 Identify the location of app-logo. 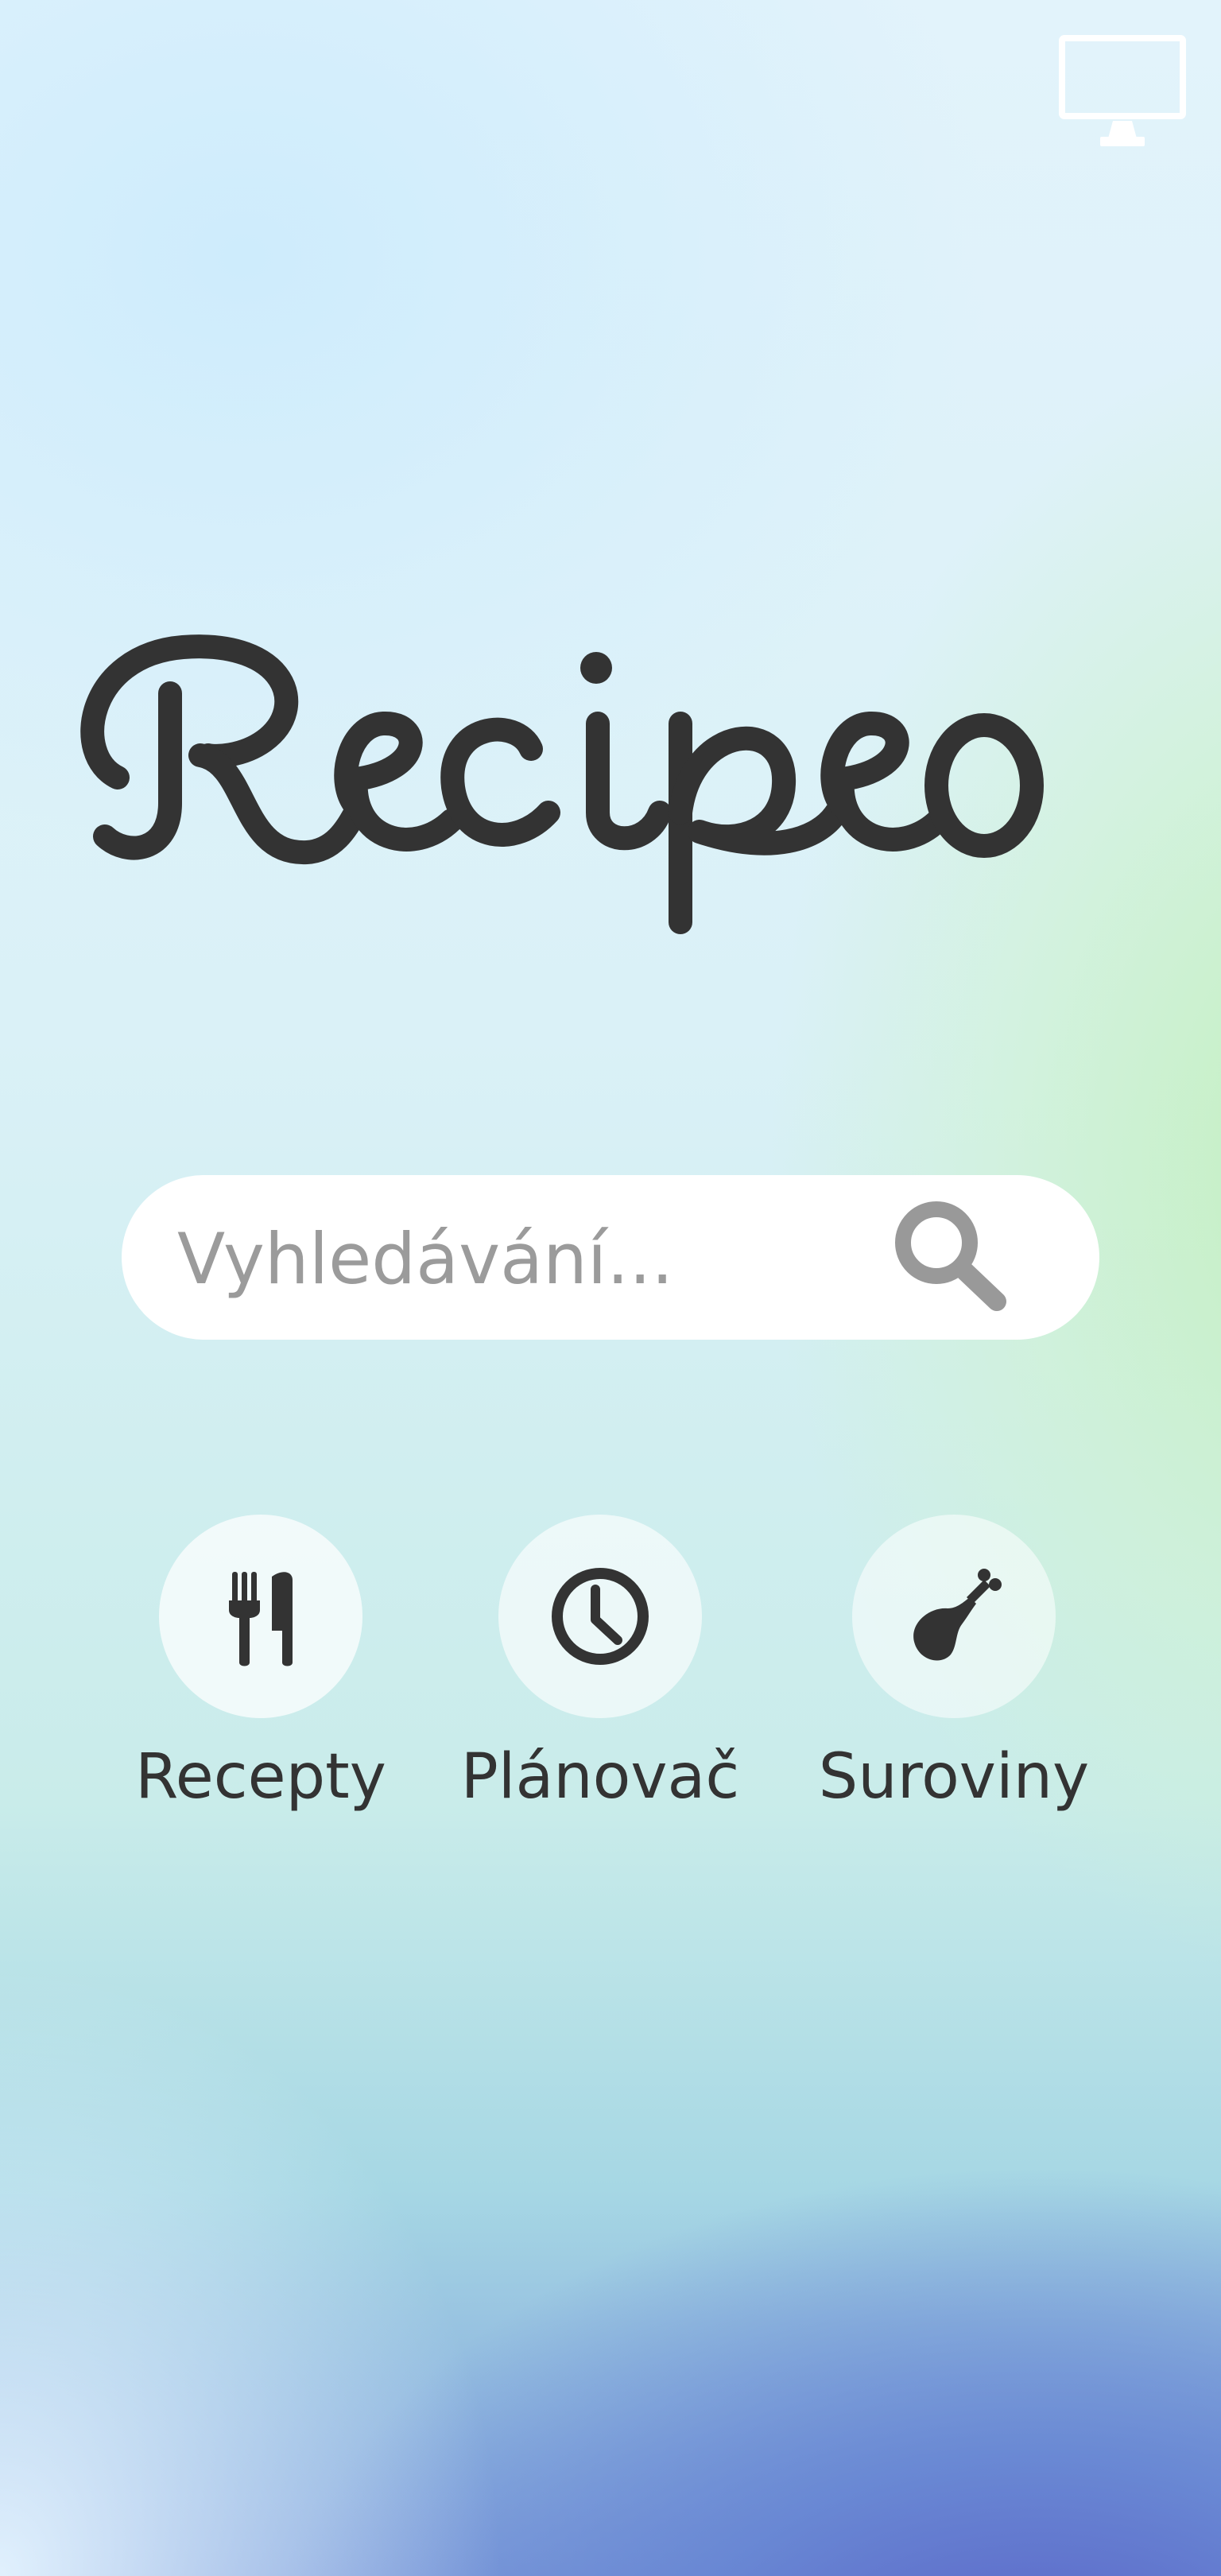
(608, 771).